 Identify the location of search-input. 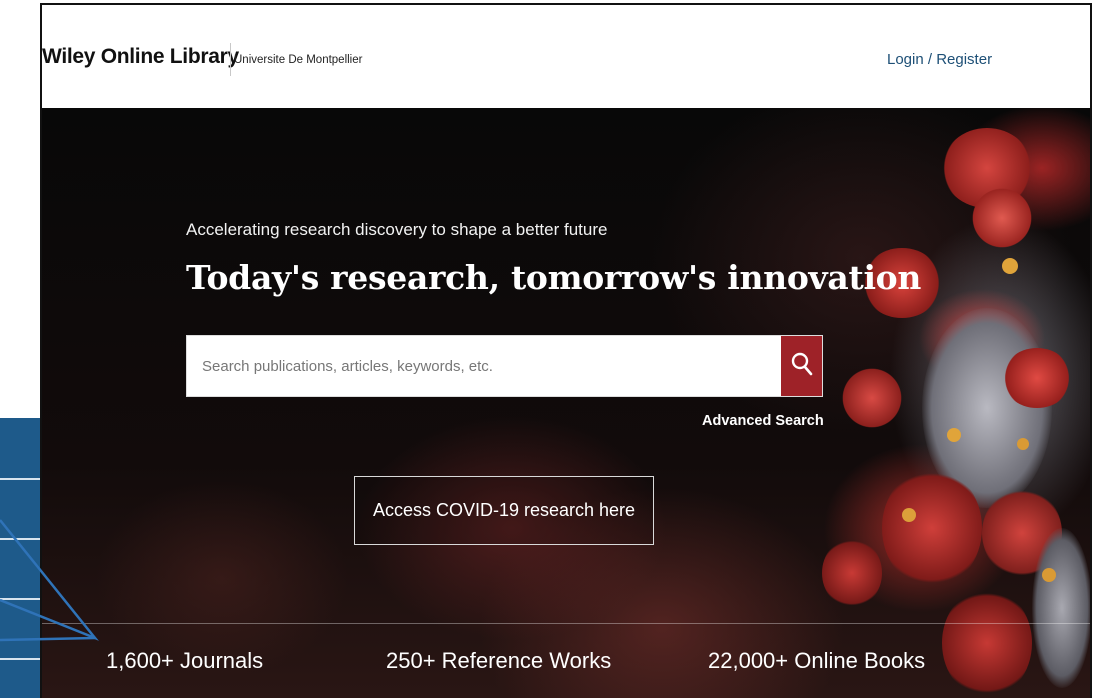
(484, 366).